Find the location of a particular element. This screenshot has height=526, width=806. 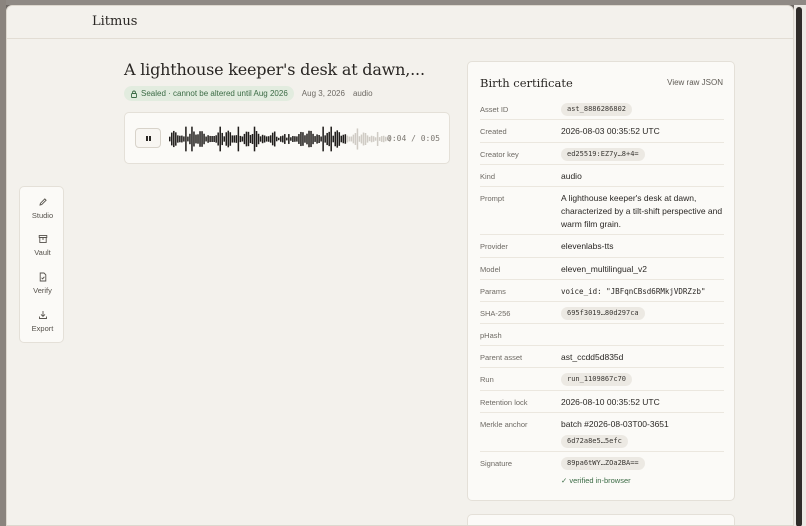

waveform-seekbar is located at coordinates (280, 139).